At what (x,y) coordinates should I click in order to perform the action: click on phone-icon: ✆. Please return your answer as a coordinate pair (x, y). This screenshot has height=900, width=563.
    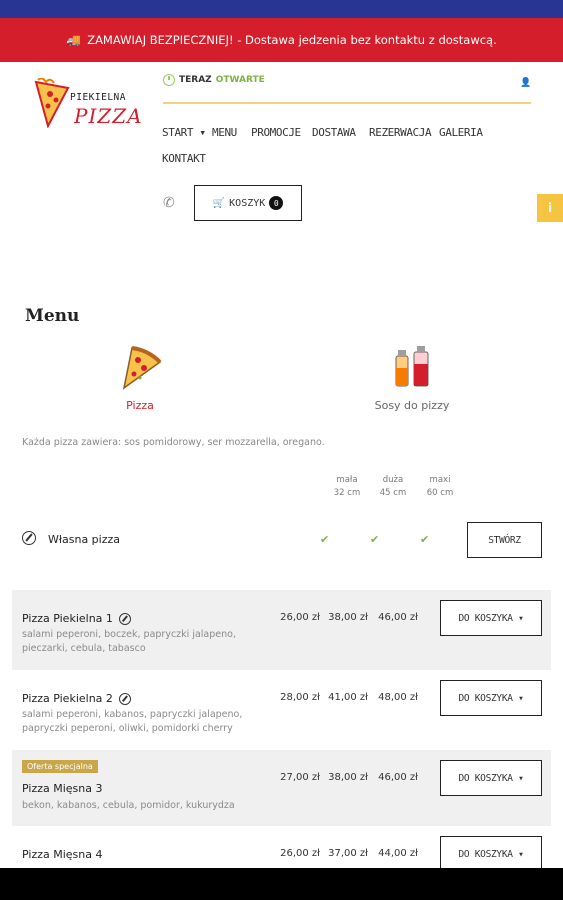
    Looking at the image, I should click on (169, 203).